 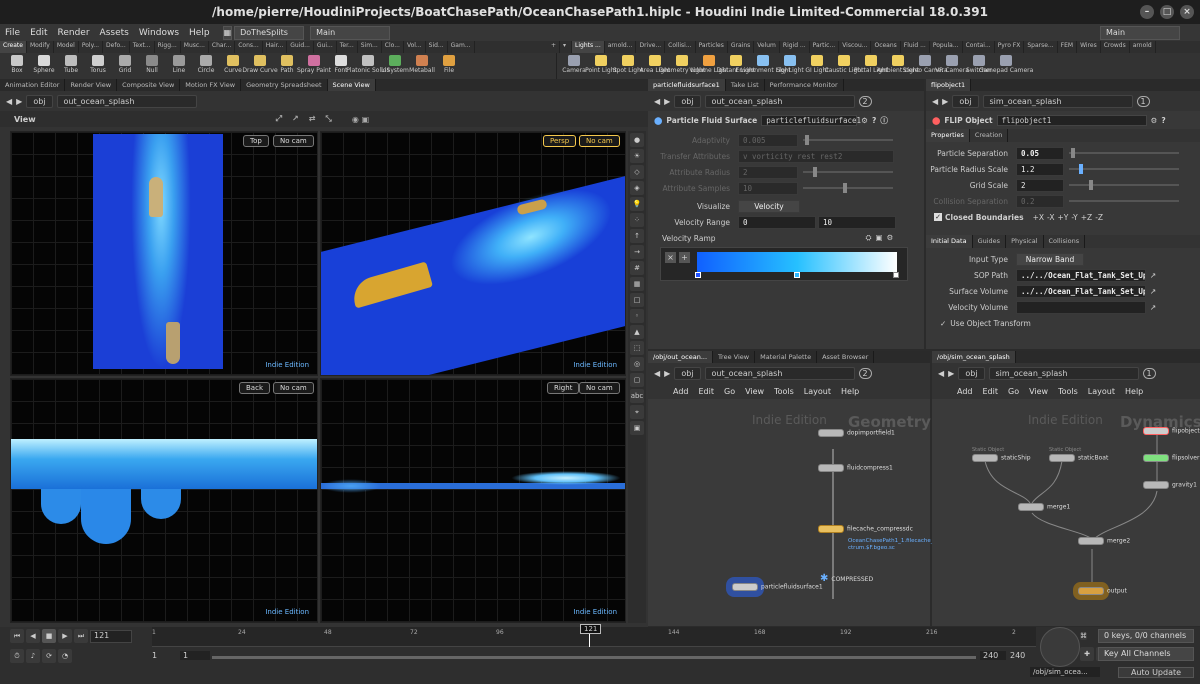 I want to click on node-particlefluidsurface1: particlefluidsurface1, so click(x=777, y=587).